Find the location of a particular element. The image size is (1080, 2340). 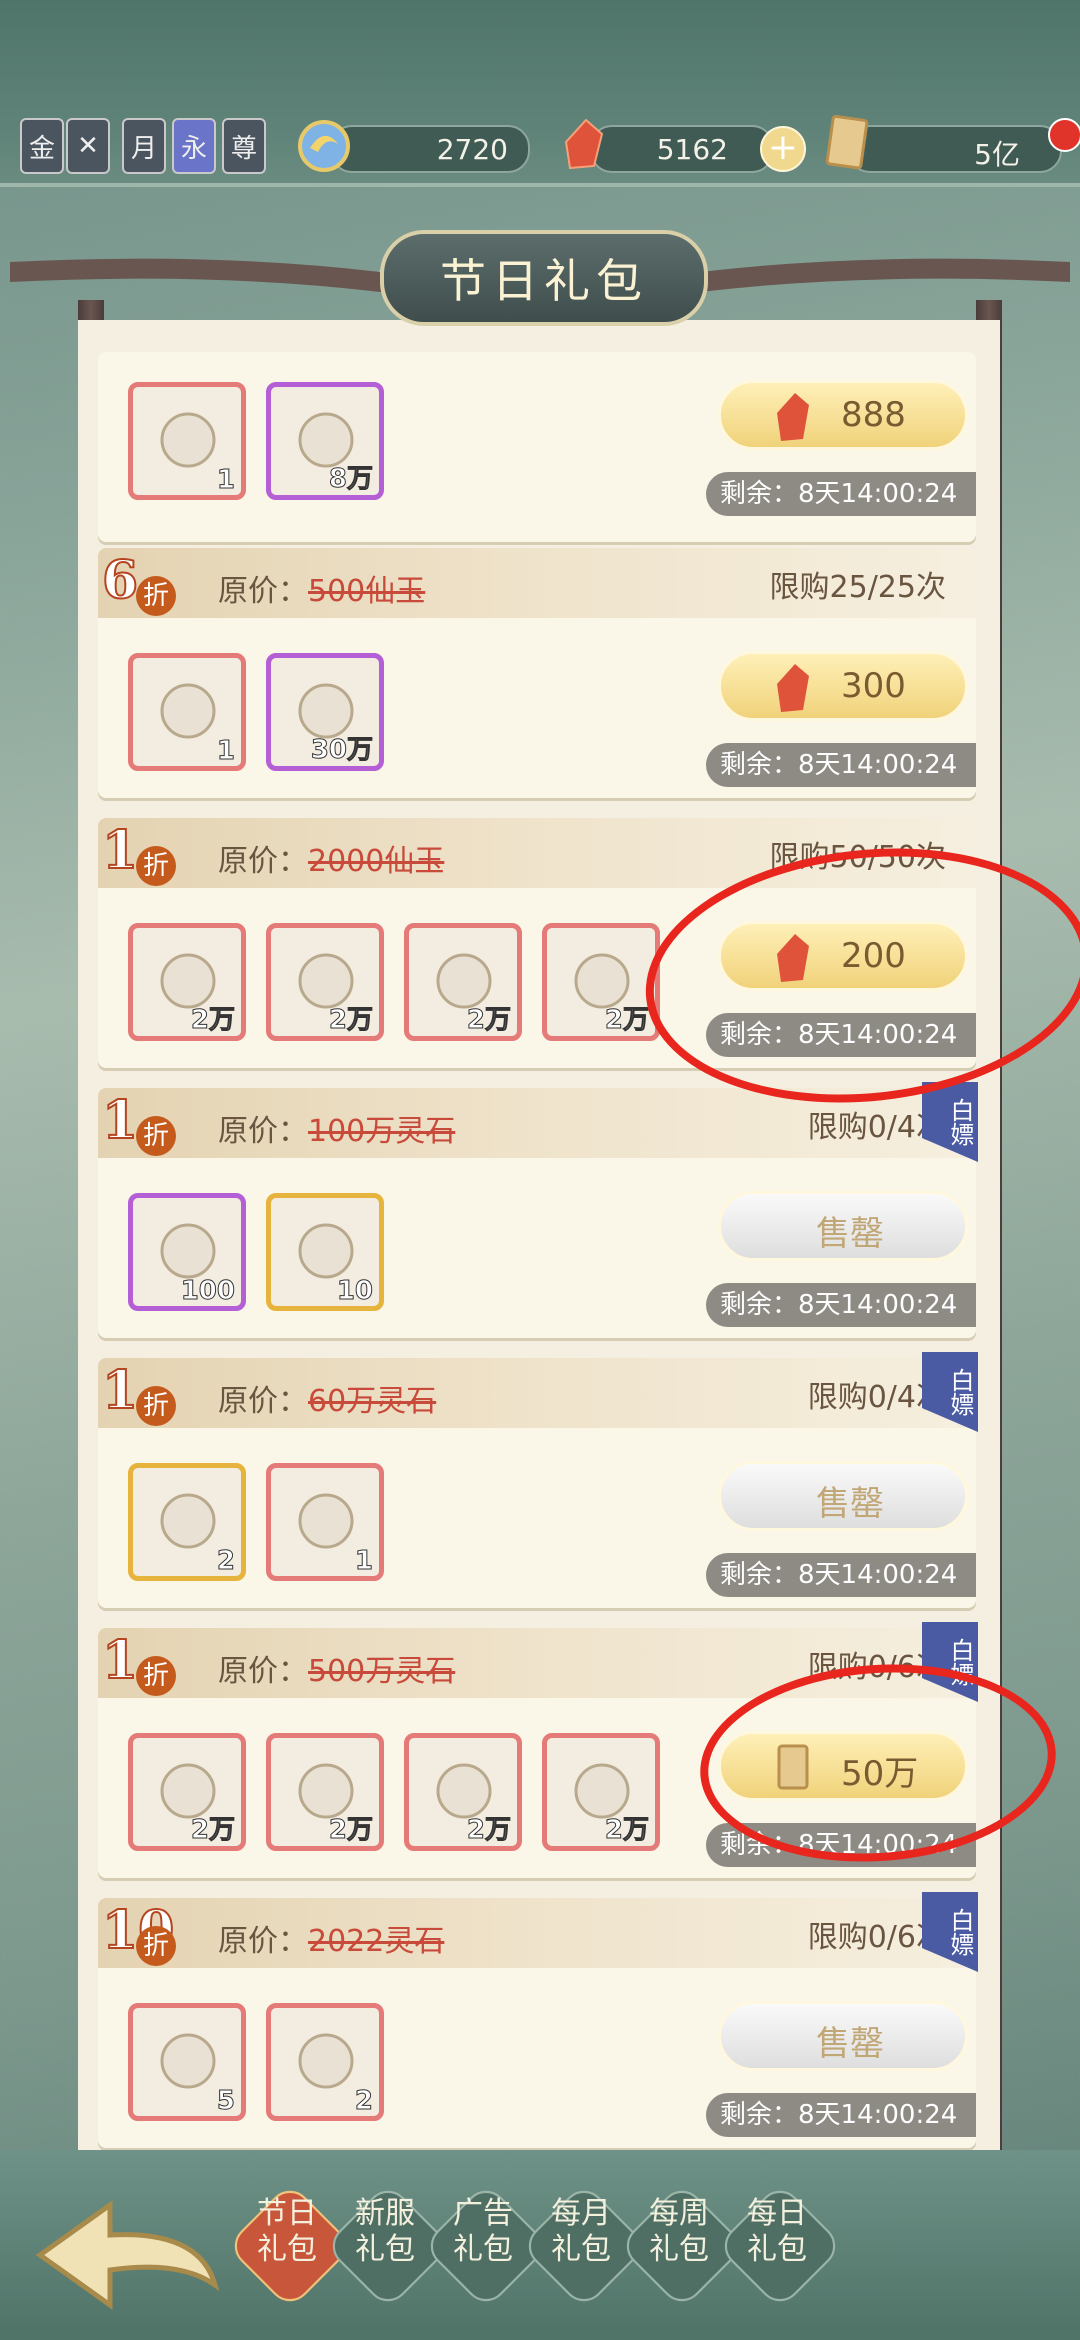

reward-item: 5 is located at coordinates (187, 2062).